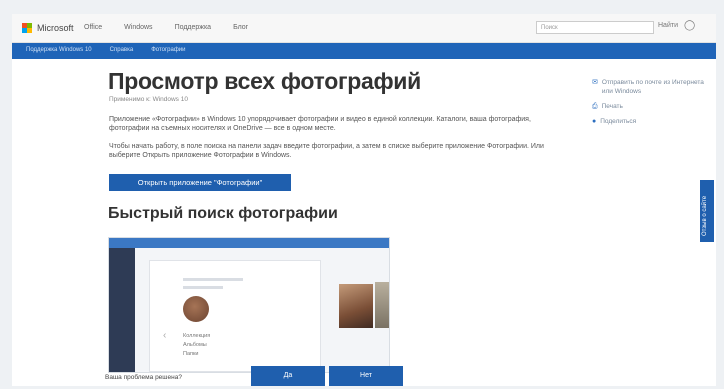 The height and width of the screenshot is (389, 724). What do you see at coordinates (200, 182) in the screenshot?
I see `open-photos-button: Открыть приложение "Фотографии"` at bounding box center [200, 182].